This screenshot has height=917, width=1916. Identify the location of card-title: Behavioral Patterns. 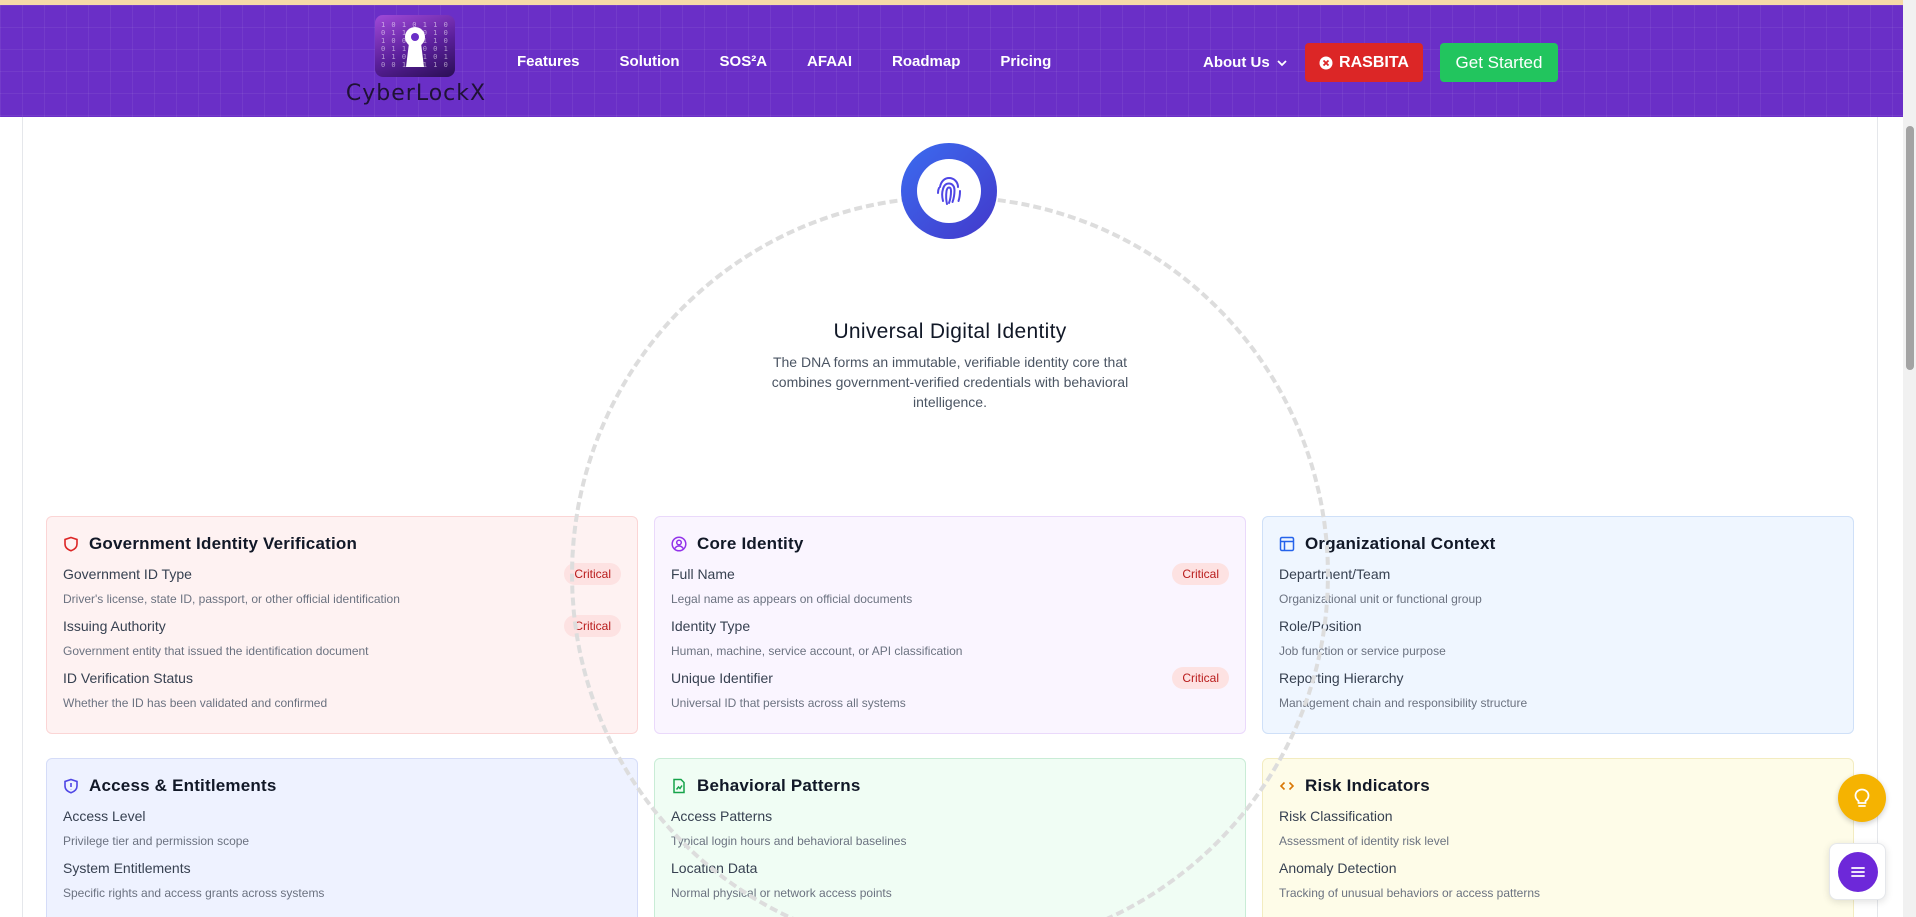
(779, 785).